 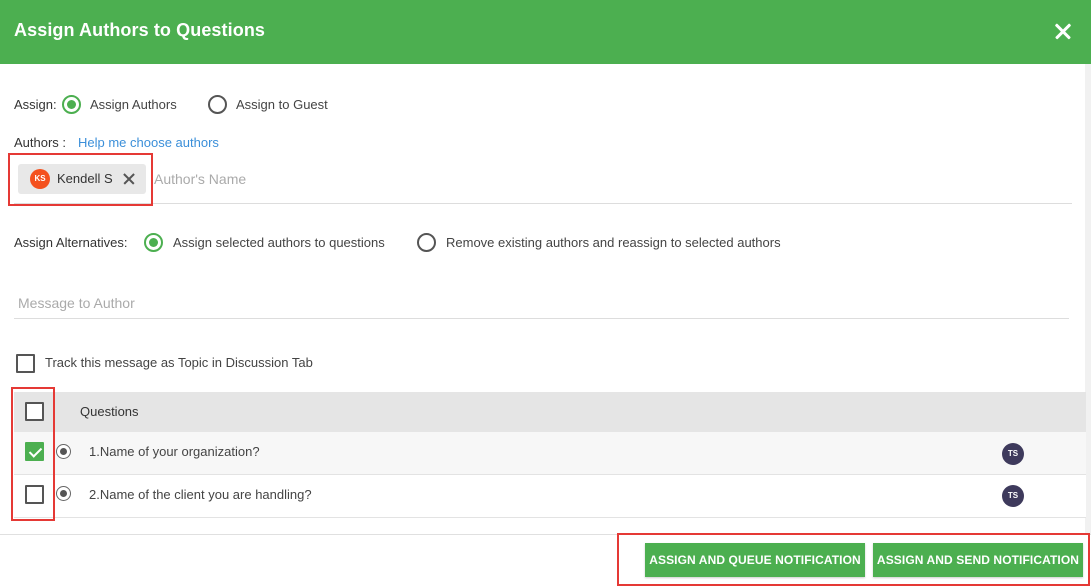 I want to click on assign-guest-radio, so click(x=217, y=104).